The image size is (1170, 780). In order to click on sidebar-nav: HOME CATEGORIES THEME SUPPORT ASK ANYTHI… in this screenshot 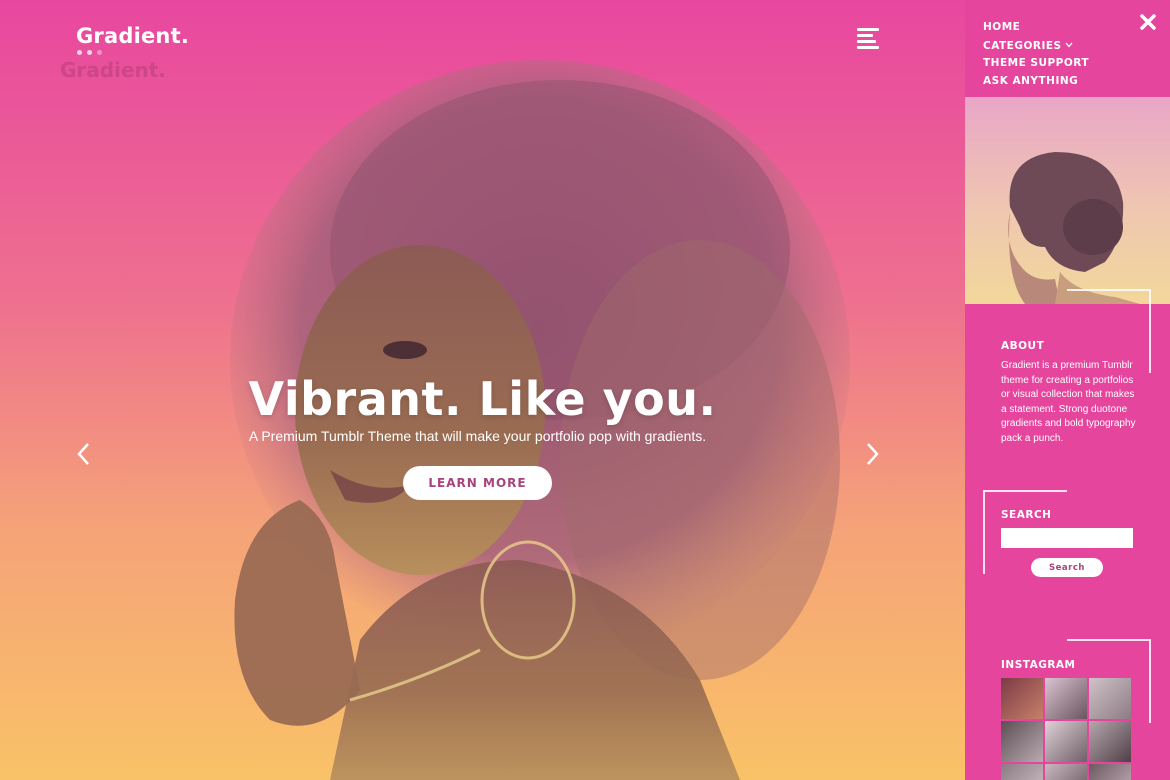, I will do `click(1036, 56)`.